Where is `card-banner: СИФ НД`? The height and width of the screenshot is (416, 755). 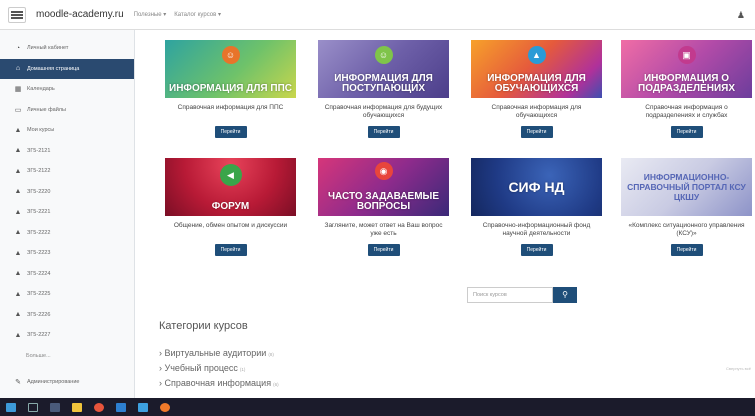
card-banner: СИФ НД is located at coordinates (536, 187).